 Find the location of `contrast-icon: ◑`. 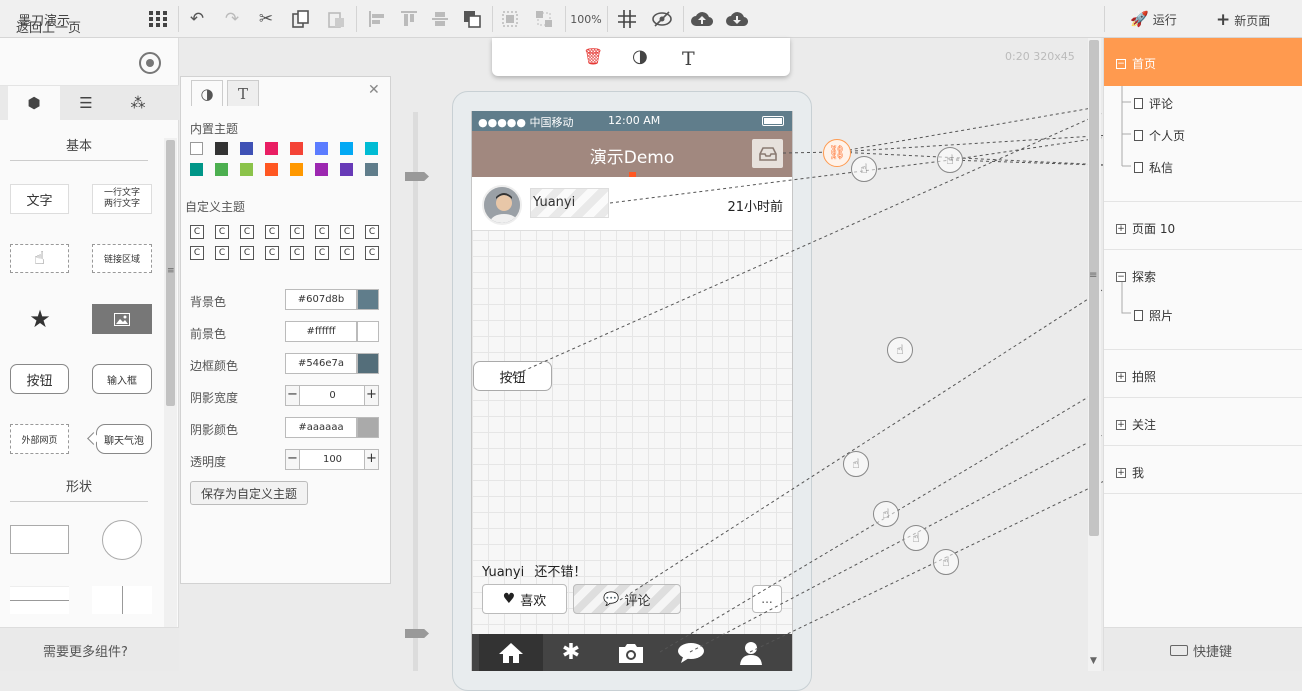

contrast-icon: ◑ is located at coordinates (640, 56).